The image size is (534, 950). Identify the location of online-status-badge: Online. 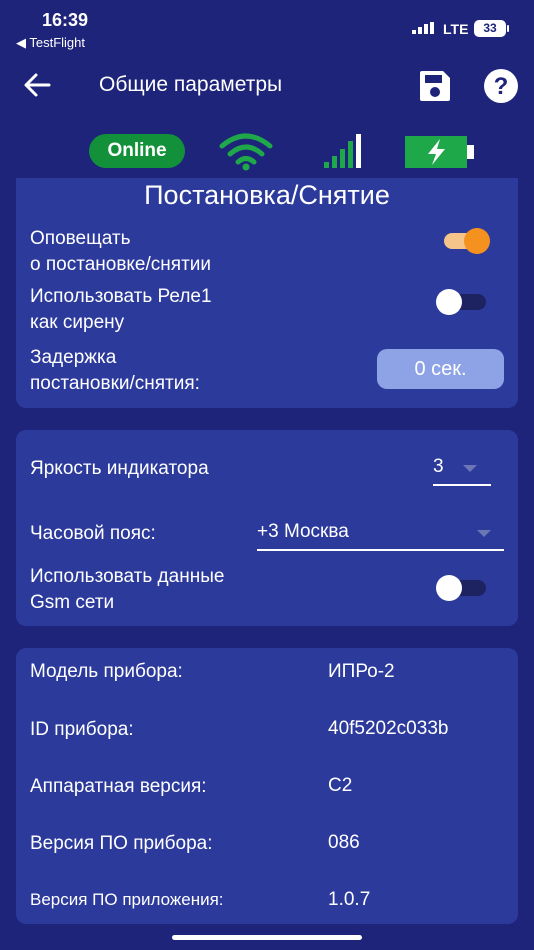
(137, 151).